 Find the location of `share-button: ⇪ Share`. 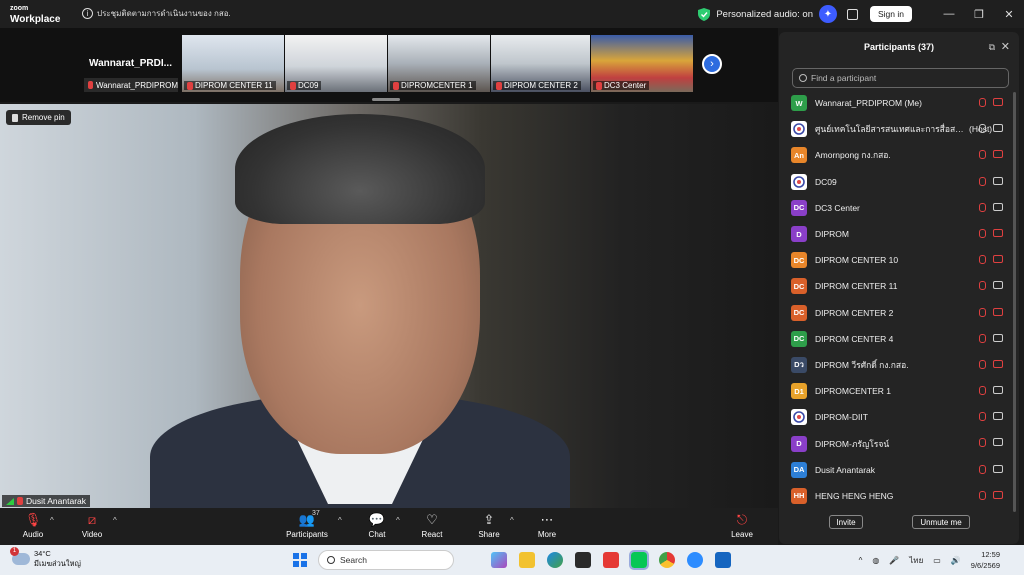

share-button: ⇪ Share is located at coordinates (489, 525).